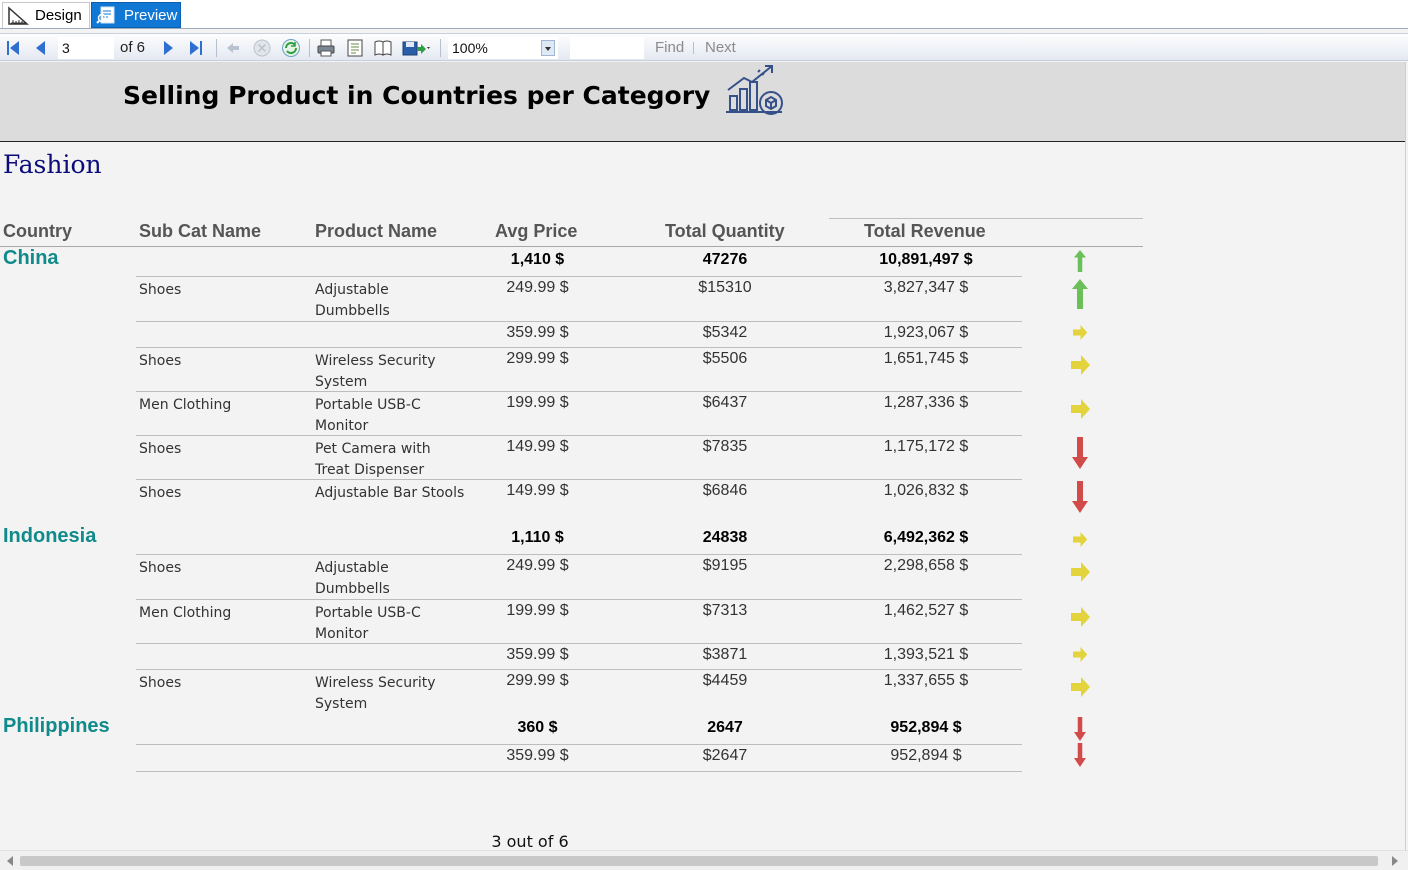  What do you see at coordinates (233, 48) in the screenshot?
I see `back-icon` at bounding box center [233, 48].